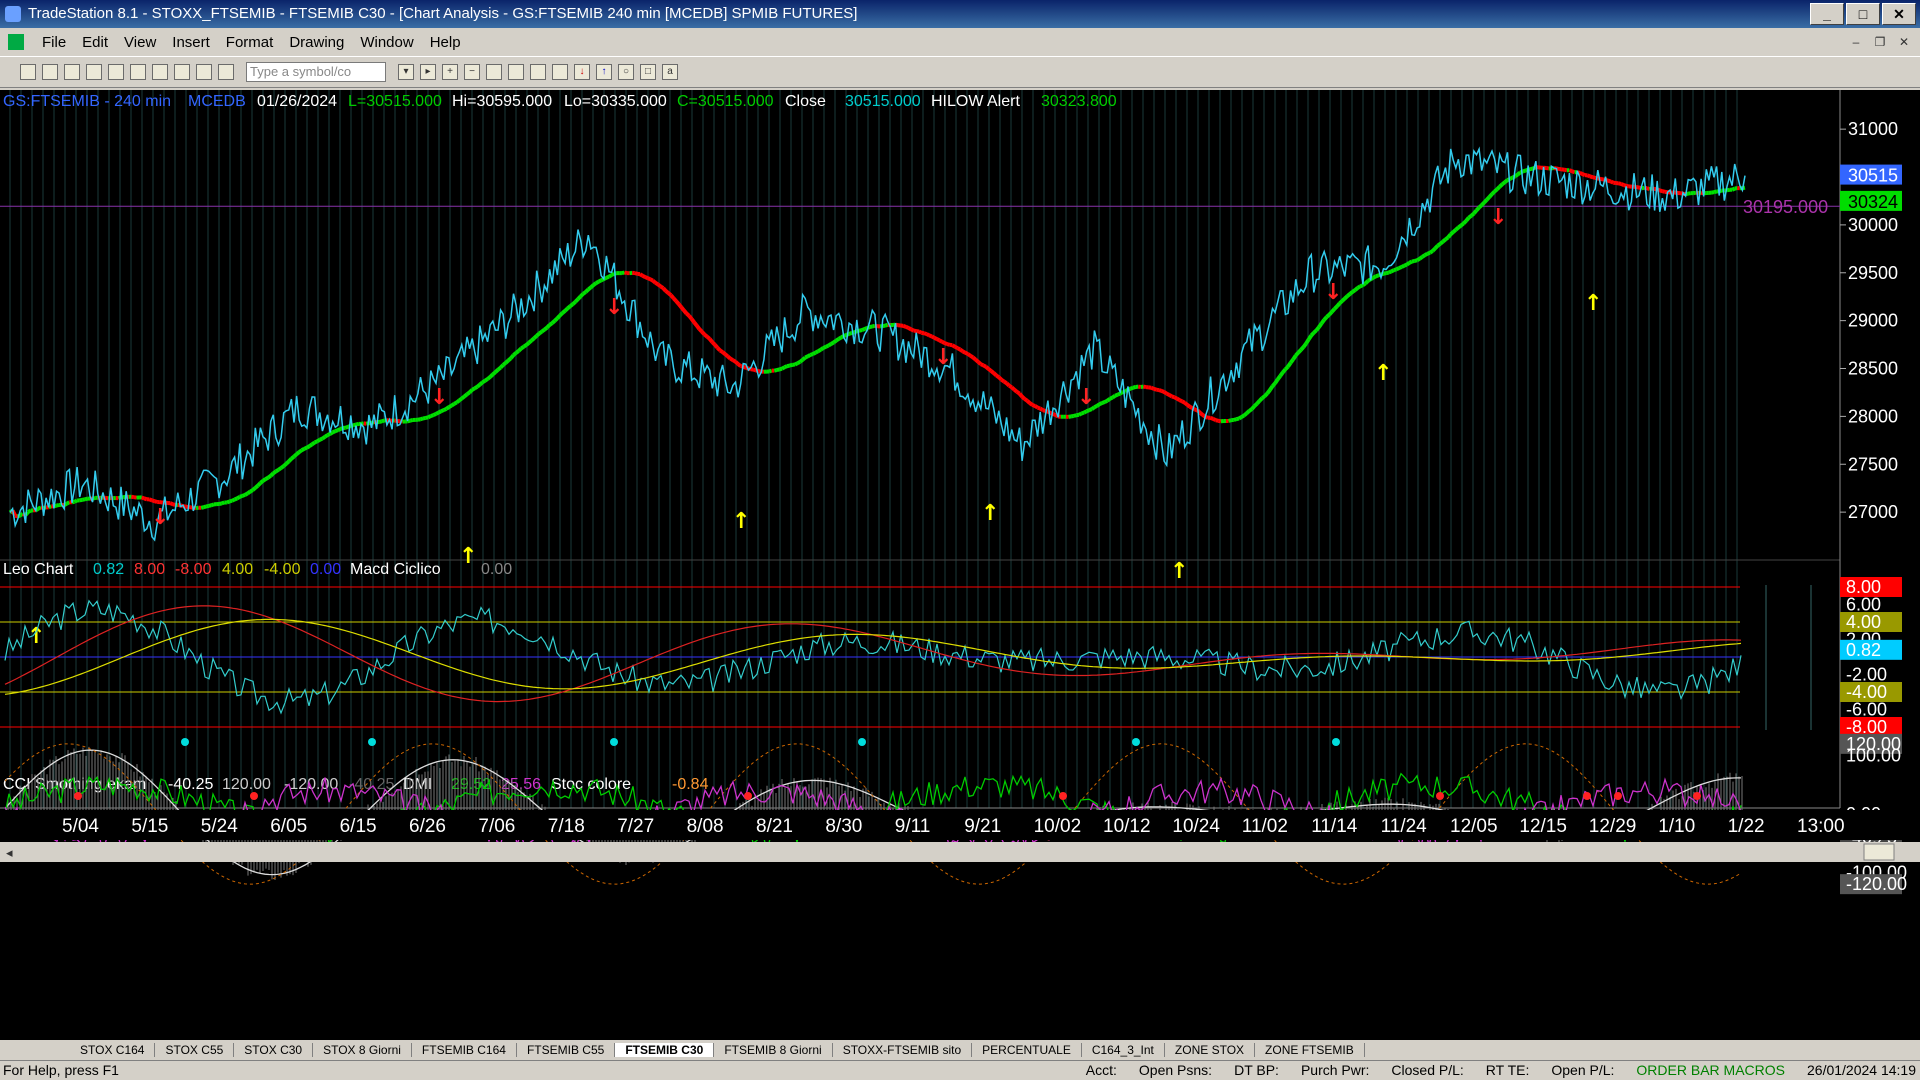 The width and height of the screenshot is (1920, 1080). What do you see at coordinates (428, 72) in the screenshot?
I see `go-icon: ▸` at bounding box center [428, 72].